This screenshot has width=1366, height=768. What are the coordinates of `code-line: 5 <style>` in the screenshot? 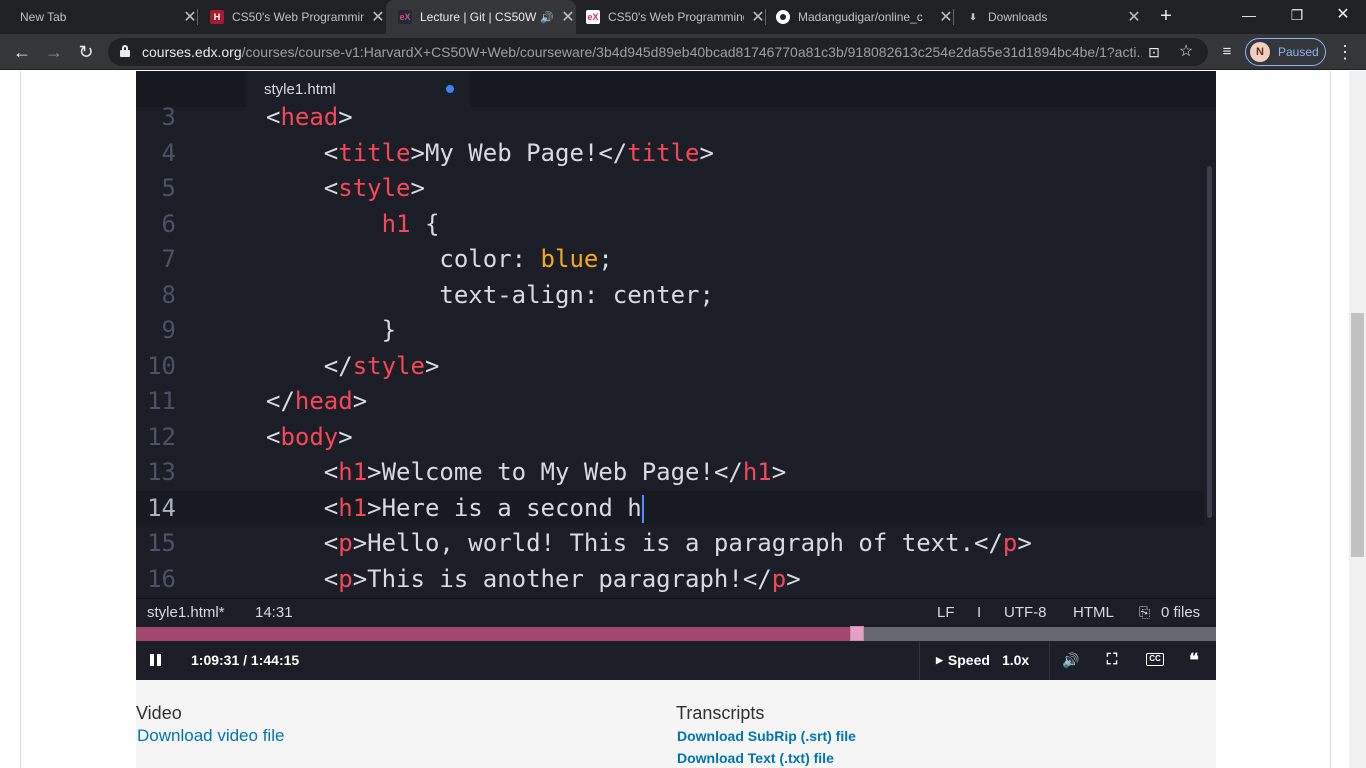 It's located at (670, 189).